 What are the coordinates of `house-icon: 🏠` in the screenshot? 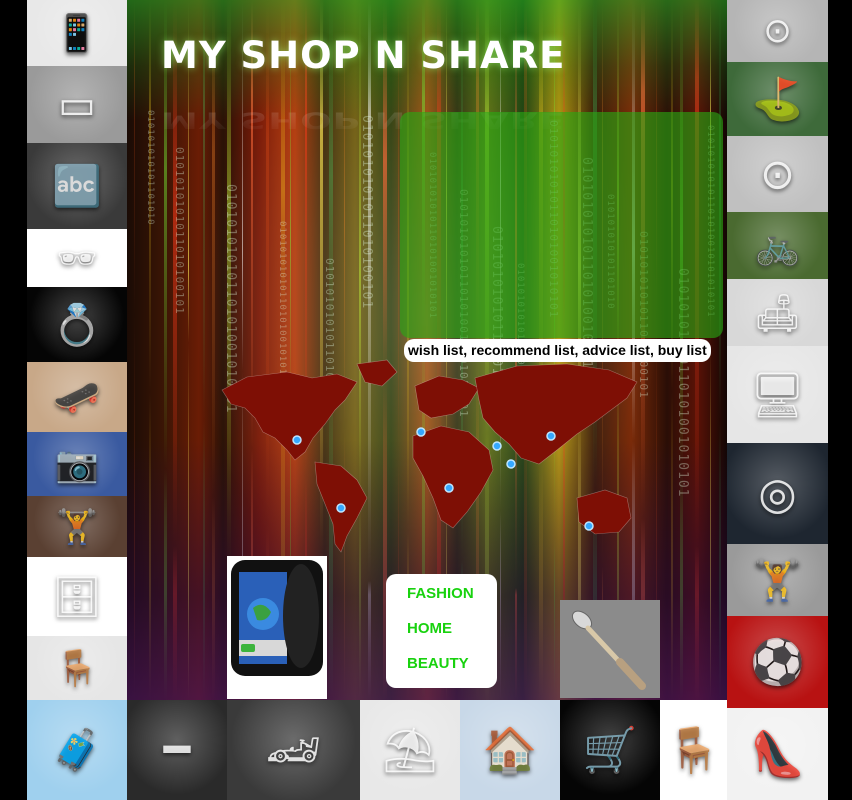 It's located at (510, 750).